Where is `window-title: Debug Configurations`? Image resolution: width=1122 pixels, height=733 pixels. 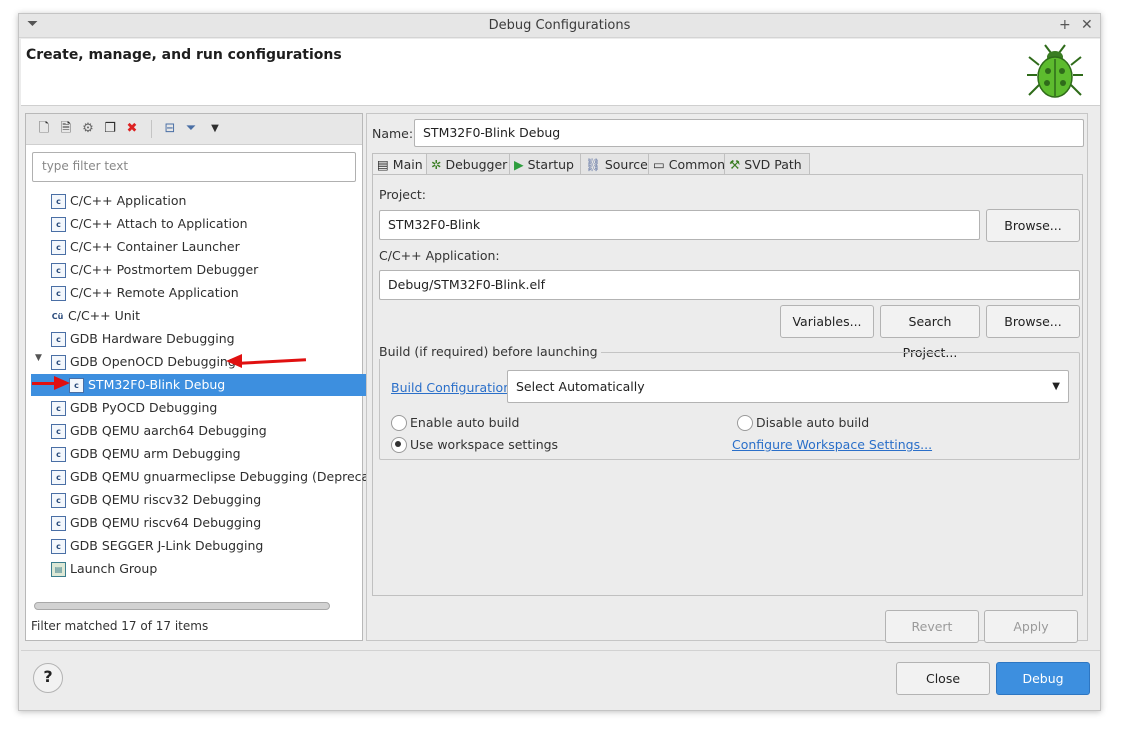 window-title: Debug Configurations is located at coordinates (559, 25).